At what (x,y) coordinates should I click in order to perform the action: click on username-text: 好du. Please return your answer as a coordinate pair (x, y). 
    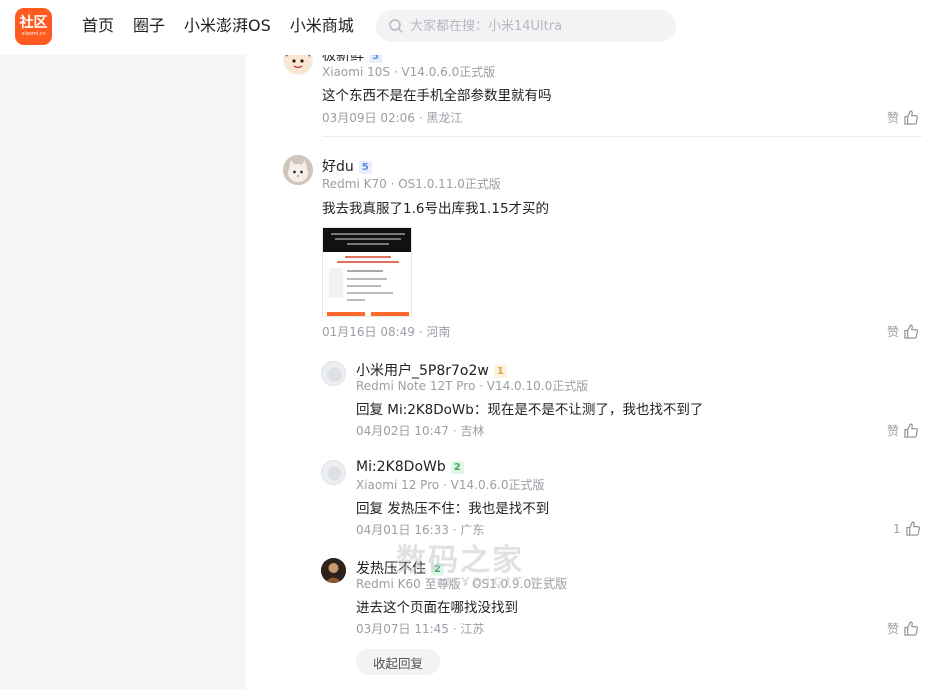
    Looking at the image, I should click on (338, 167).